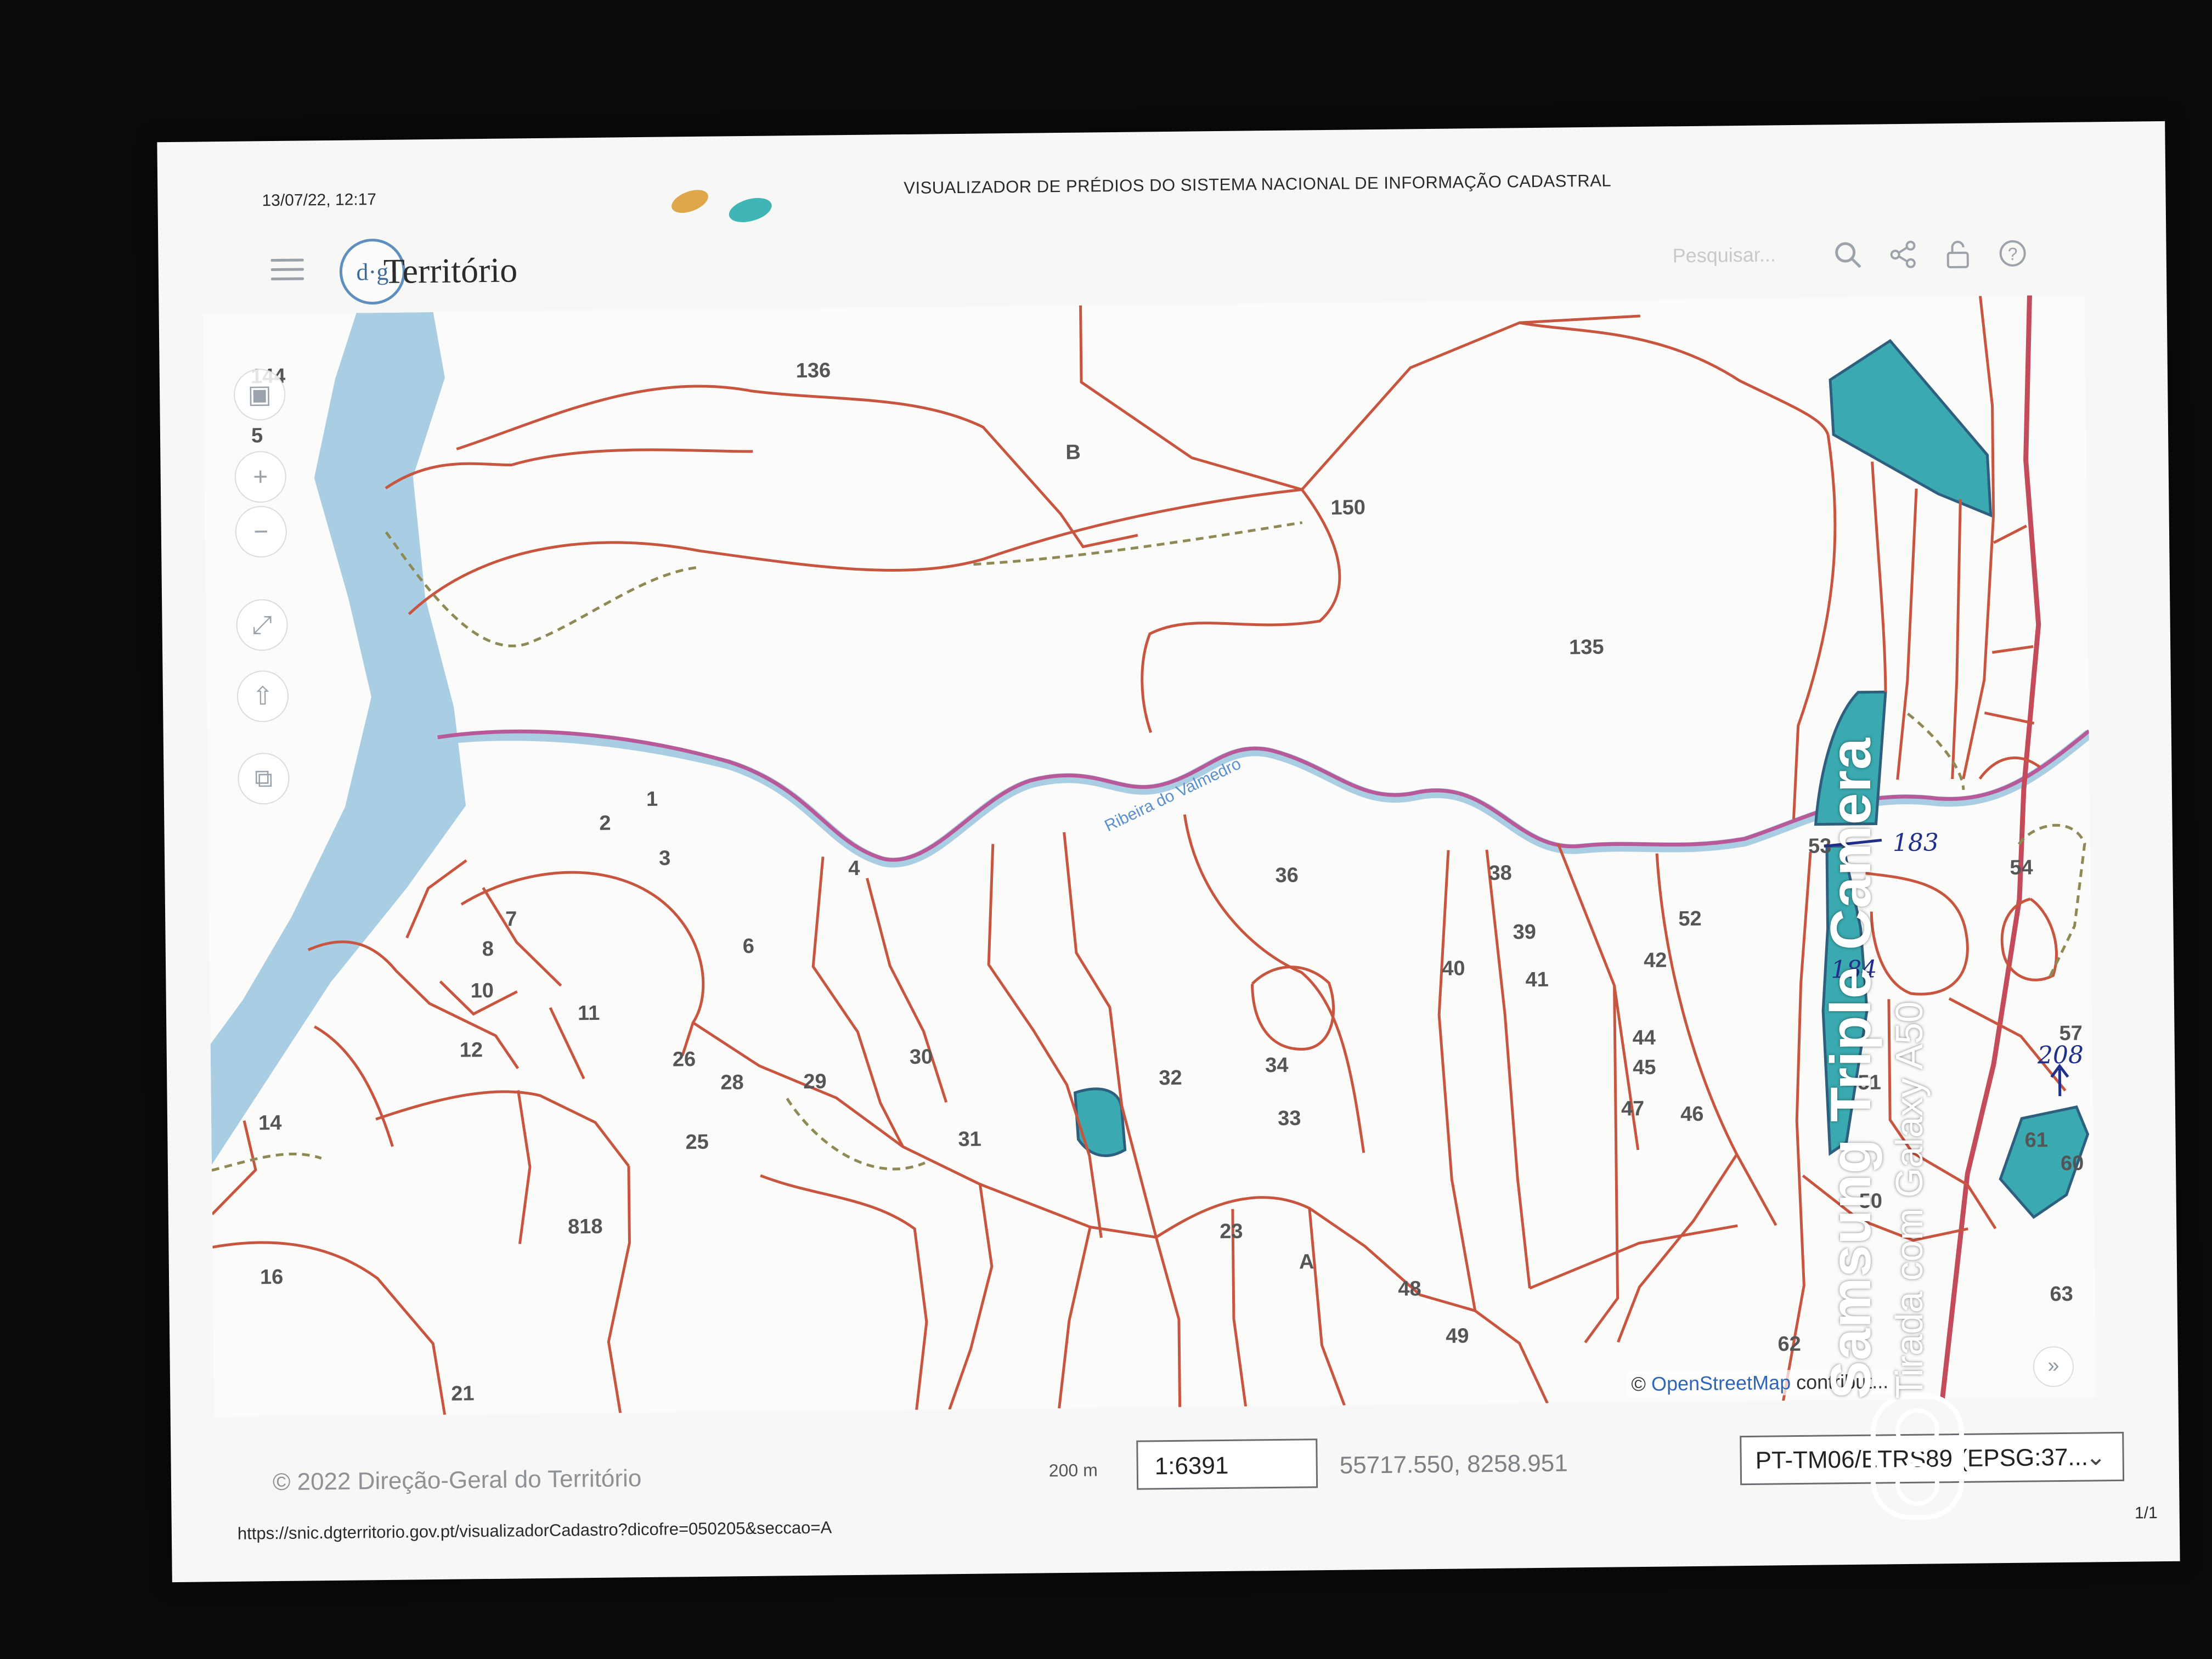 Image resolution: width=2212 pixels, height=1659 pixels. I want to click on coordinate-readout: 55717.550, 8258.951, so click(1453, 1464).